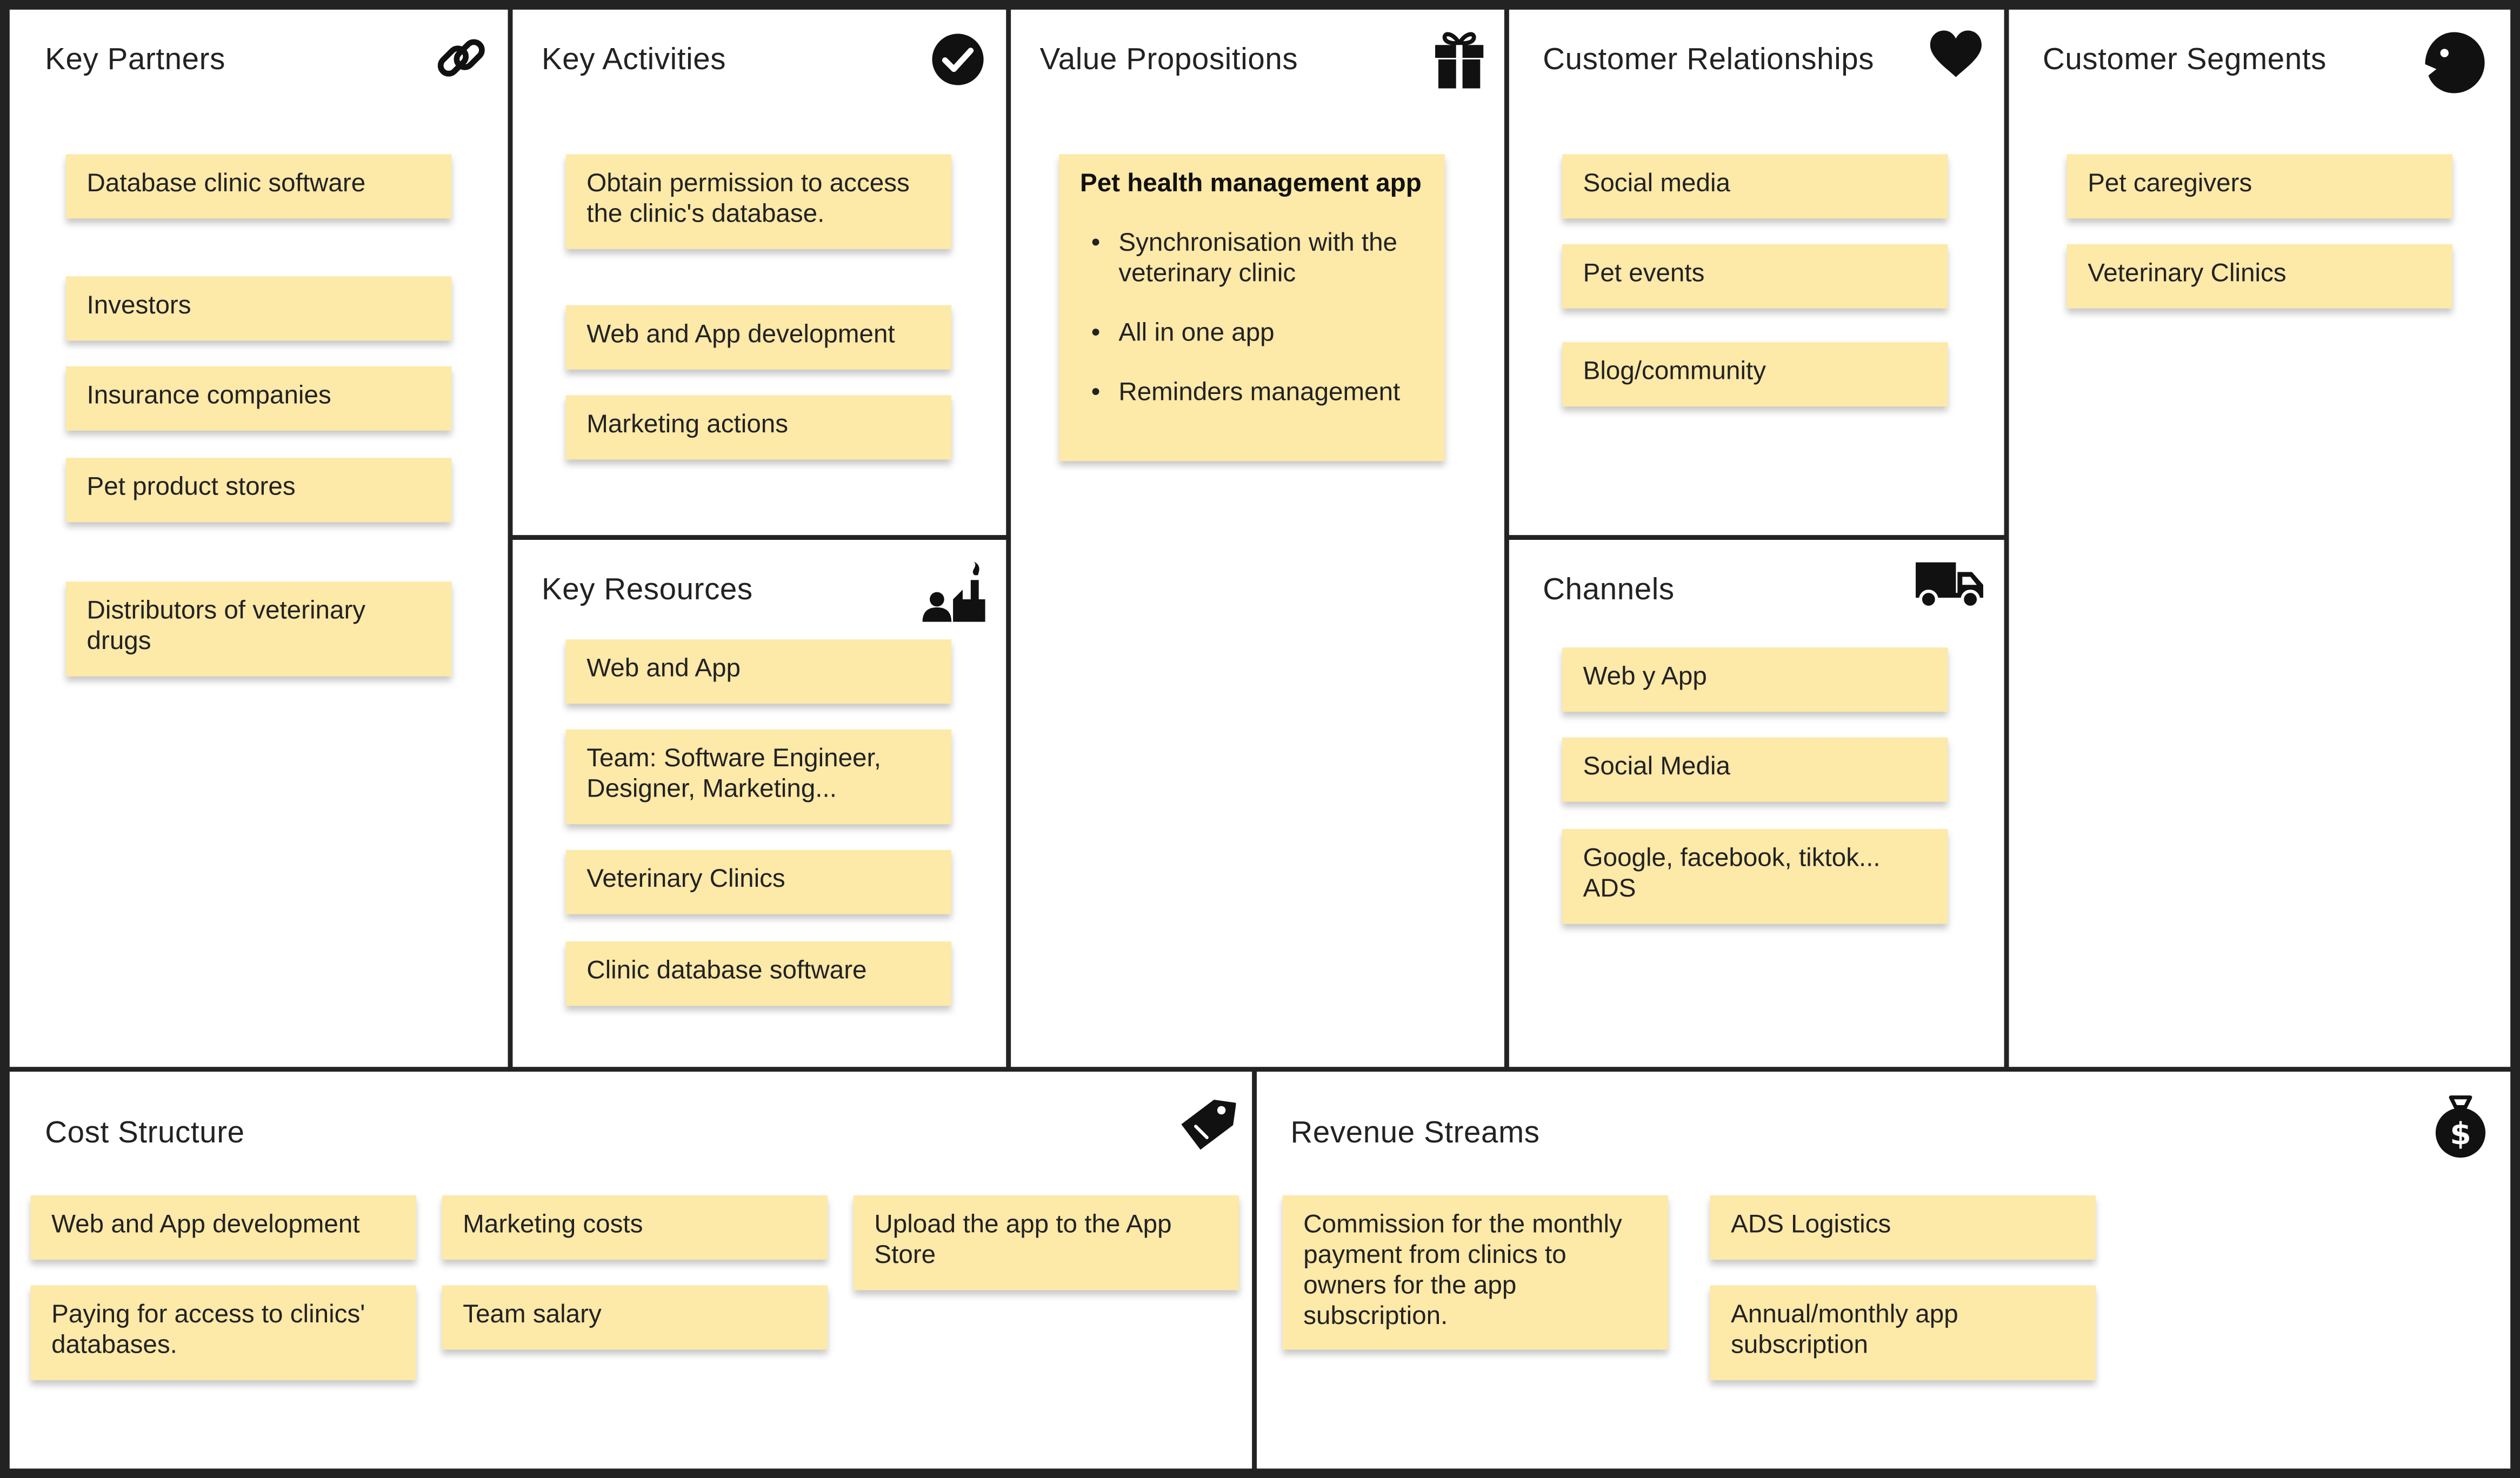 The image size is (2520, 1478). I want to click on sticky-note: Marketing costs, so click(635, 1227).